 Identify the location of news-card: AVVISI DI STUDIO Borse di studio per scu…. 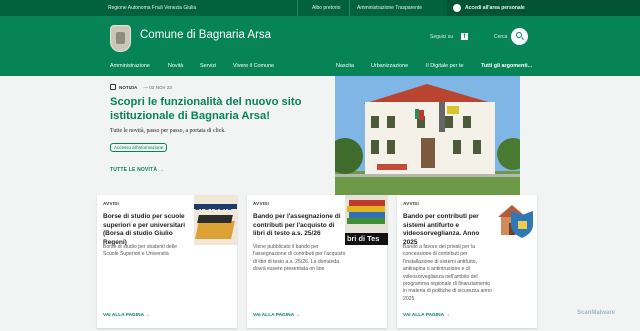
(167, 261).